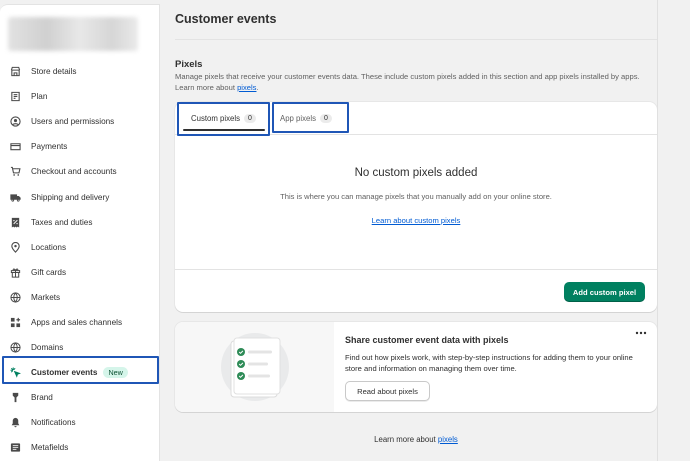 The height and width of the screenshot is (461, 690). I want to click on sidebar-item-shipping: Shipping and delivery, so click(79, 196).